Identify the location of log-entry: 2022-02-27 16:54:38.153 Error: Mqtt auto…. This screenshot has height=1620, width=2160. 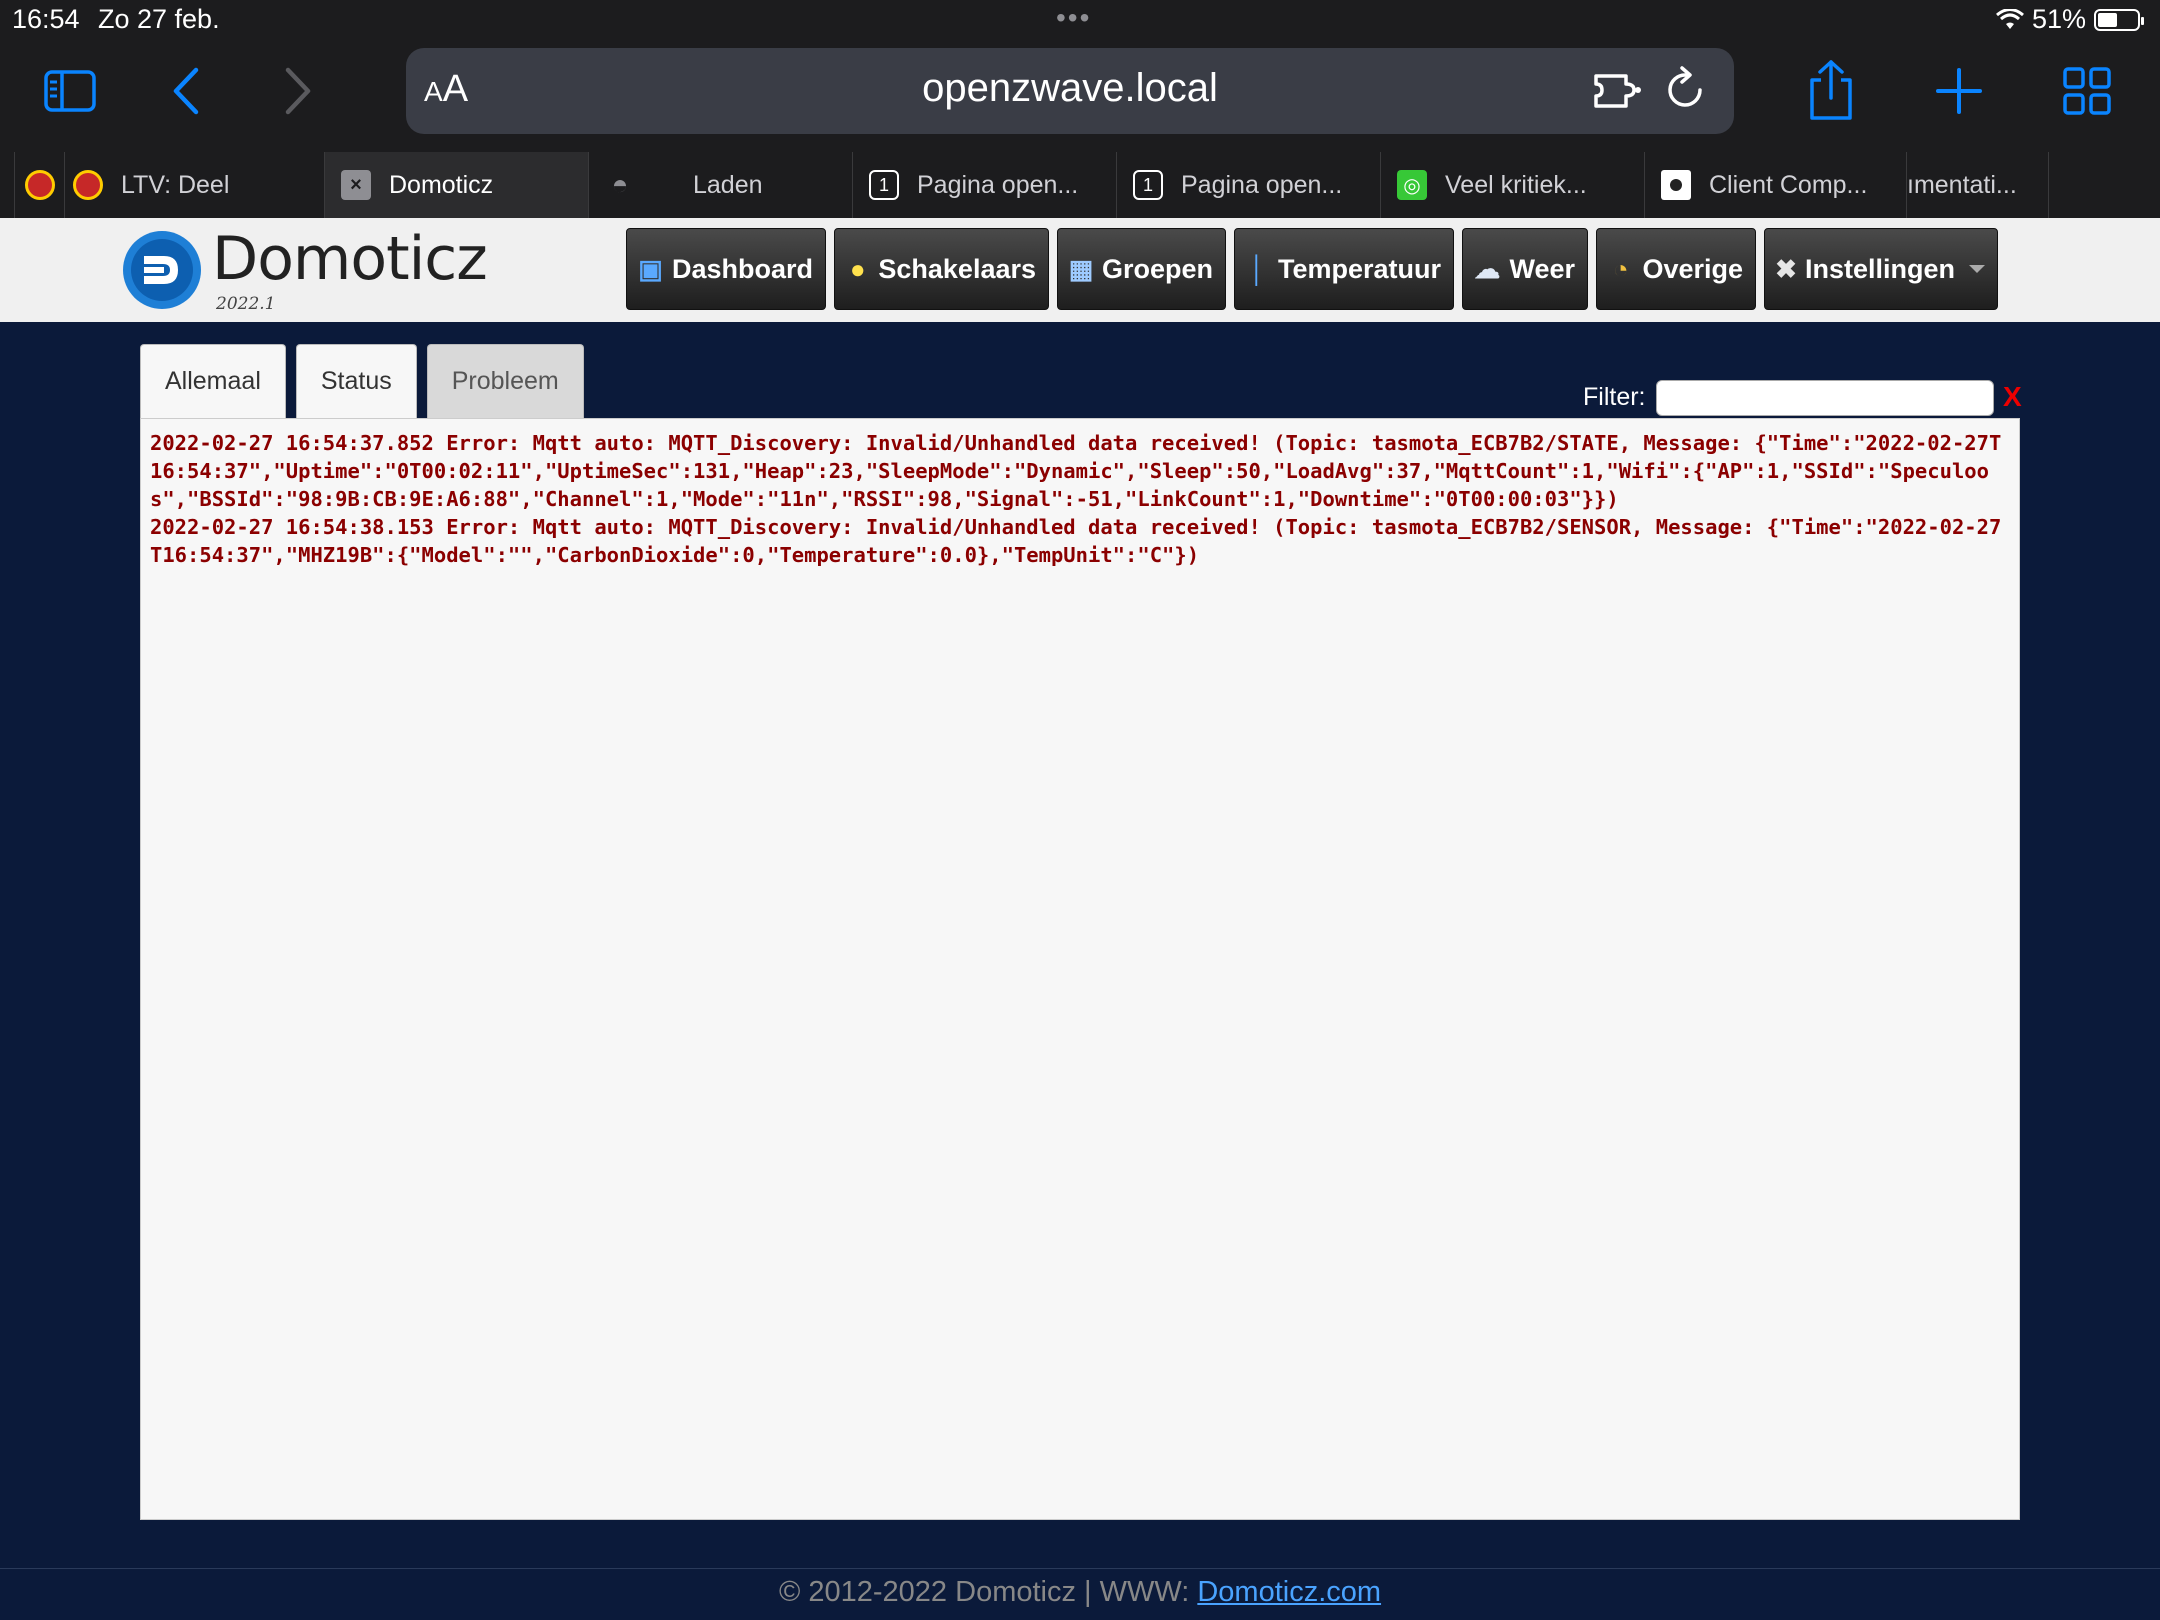
(1076, 541).